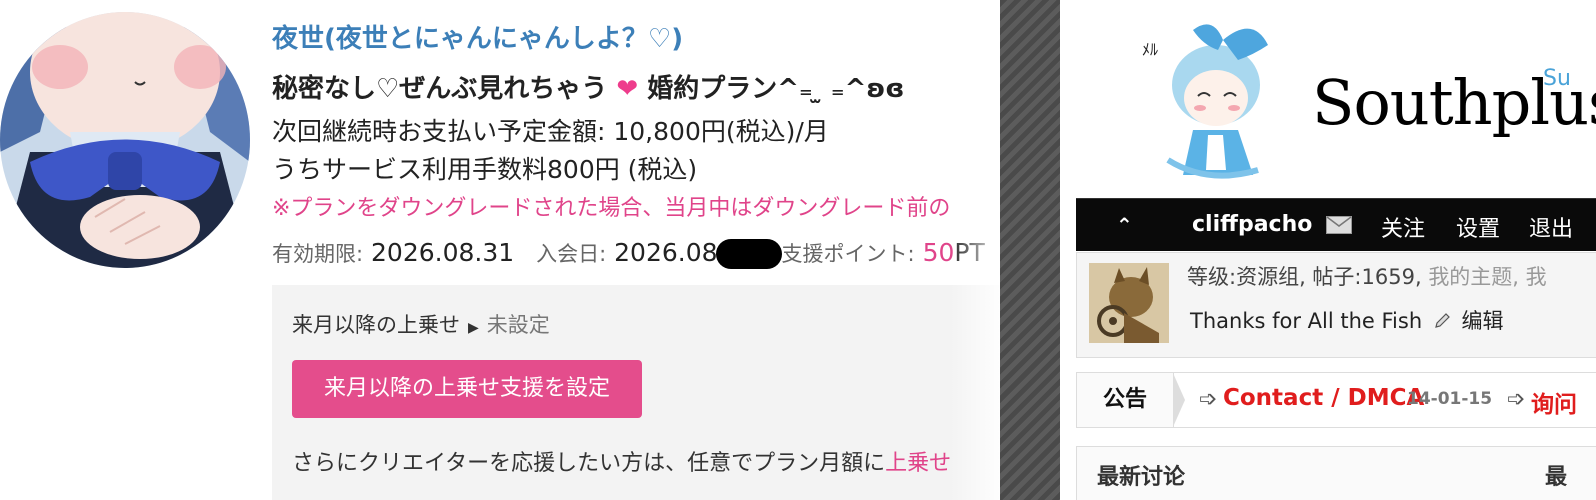  What do you see at coordinates (748, 254) in the screenshot?
I see `redaction-mark` at bounding box center [748, 254].